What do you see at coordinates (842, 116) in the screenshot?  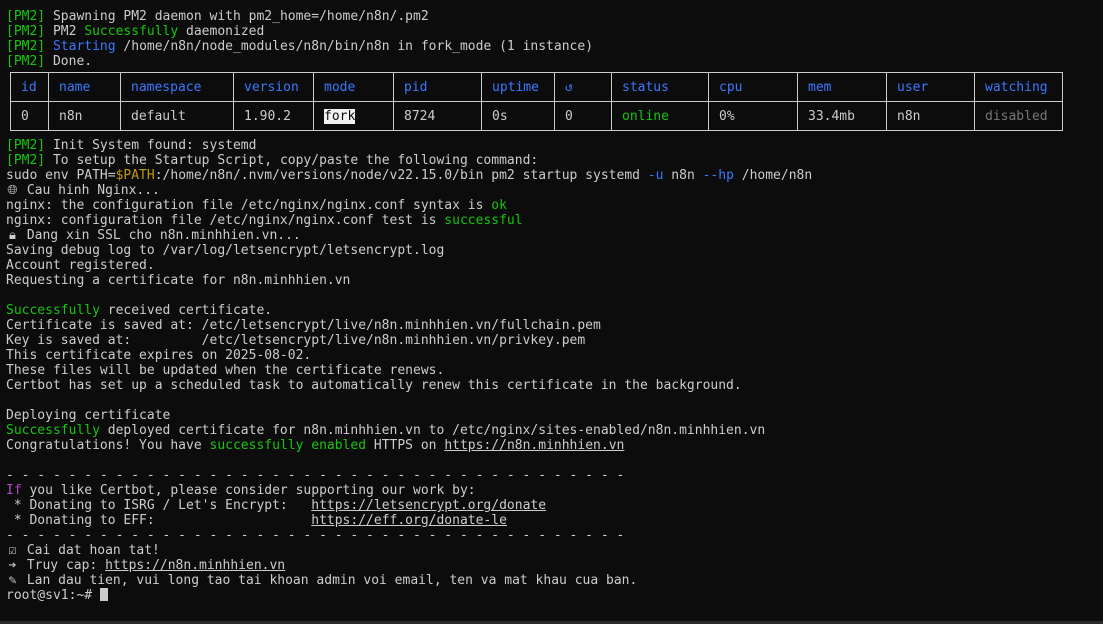 I see `cell-mem: 33.4mb` at bounding box center [842, 116].